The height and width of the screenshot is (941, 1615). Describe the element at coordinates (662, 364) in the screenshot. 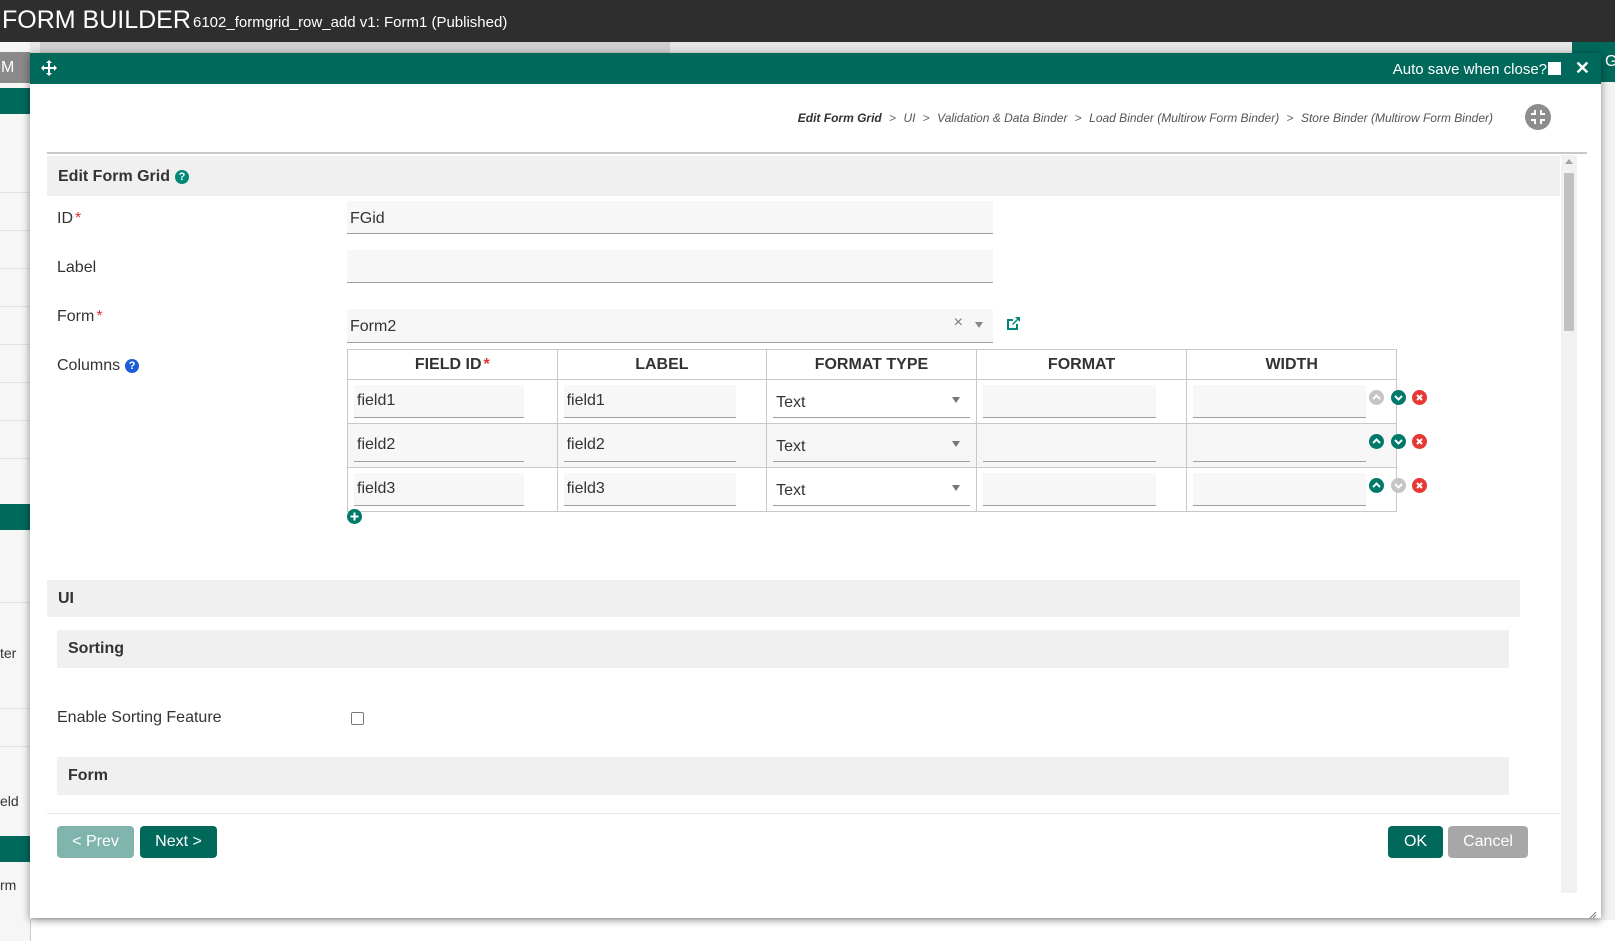

I see `column-header-label: LABEL` at that location.